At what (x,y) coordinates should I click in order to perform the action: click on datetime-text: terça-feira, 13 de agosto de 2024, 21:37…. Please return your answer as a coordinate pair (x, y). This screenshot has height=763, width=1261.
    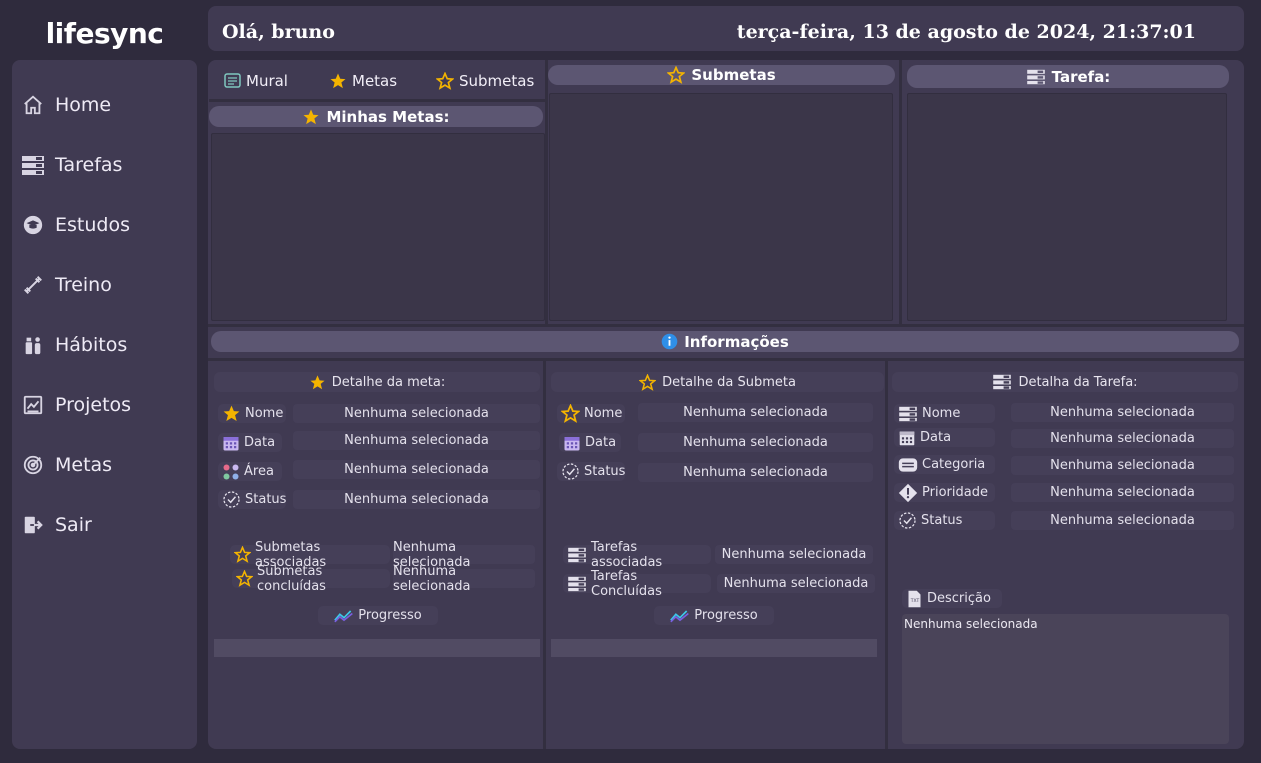
    Looking at the image, I should click on (966, 32).